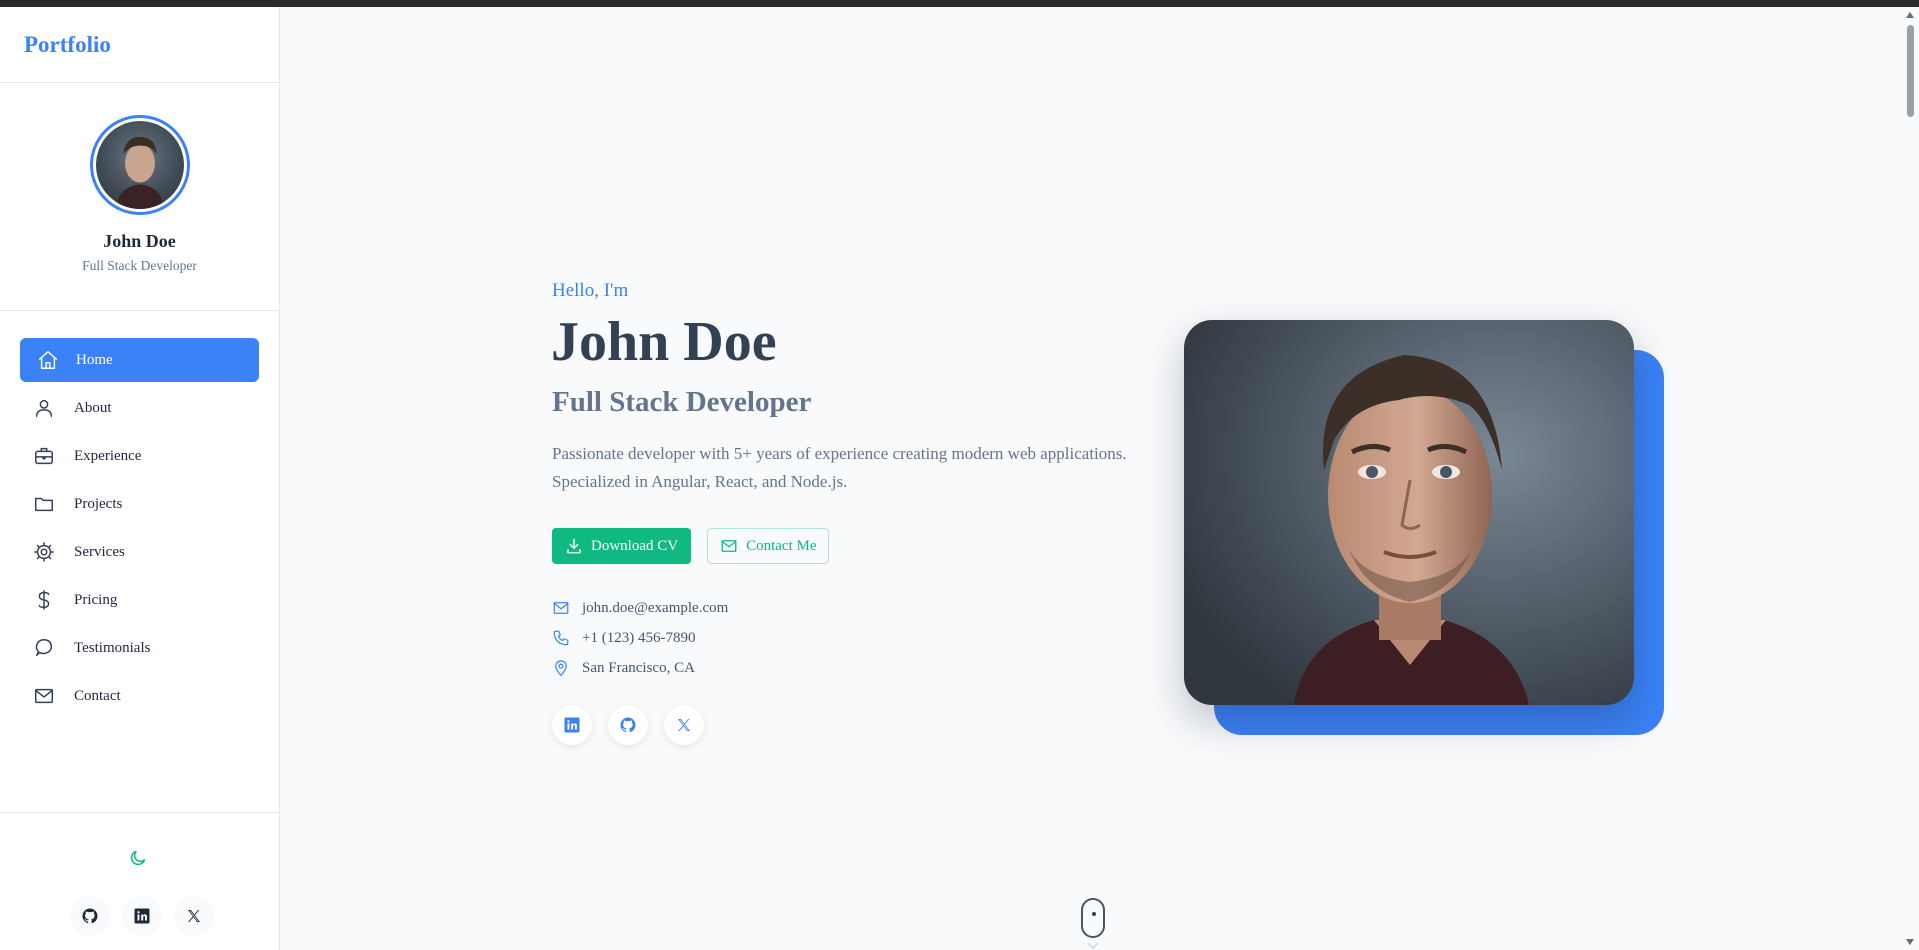 This screenshot has height=950, width=1919. I want to click on sidebar-item-label: Projects, so click(98, 503).